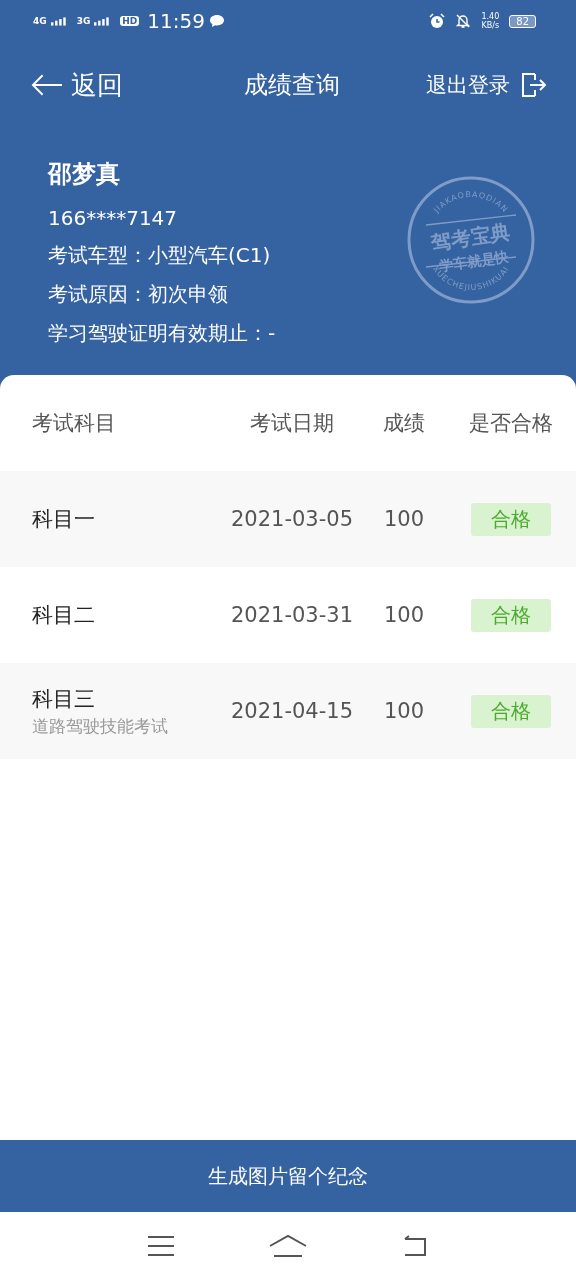  Describe the element at coordinates (84, 174) in the screenshot. I see `user-name: 邵梦真` at that location.